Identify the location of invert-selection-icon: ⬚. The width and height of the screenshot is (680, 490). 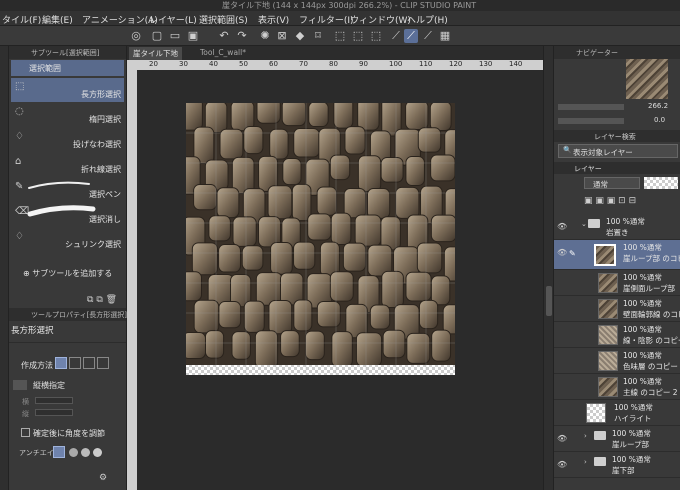
(358, 36).